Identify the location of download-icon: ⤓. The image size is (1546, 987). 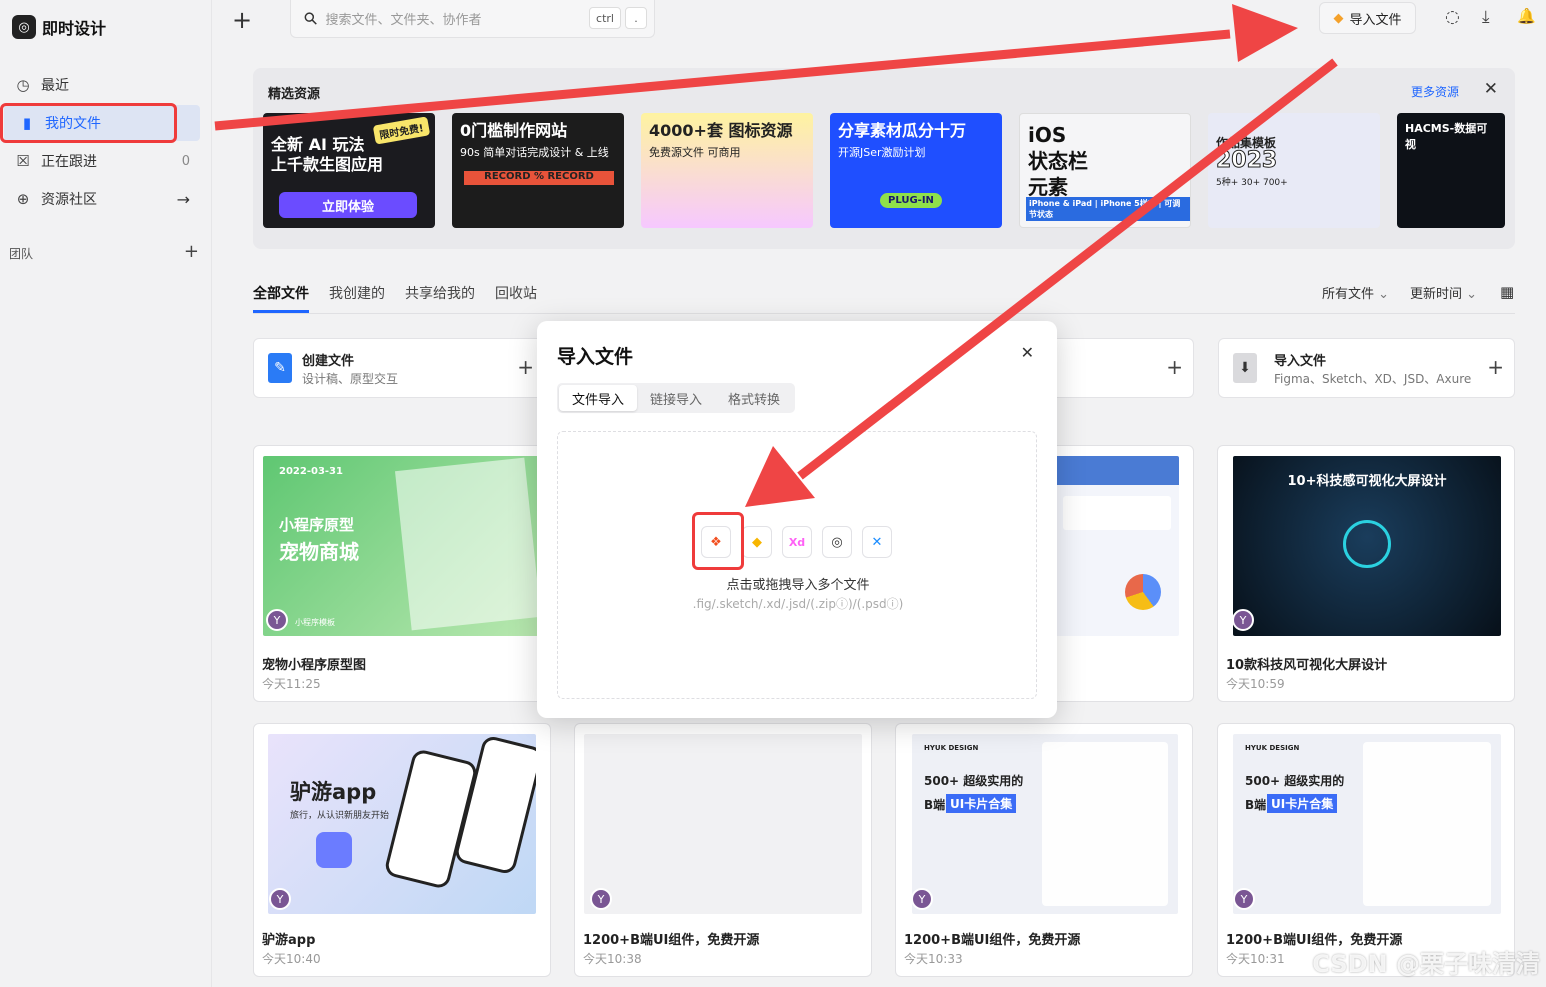
(1486, 17).